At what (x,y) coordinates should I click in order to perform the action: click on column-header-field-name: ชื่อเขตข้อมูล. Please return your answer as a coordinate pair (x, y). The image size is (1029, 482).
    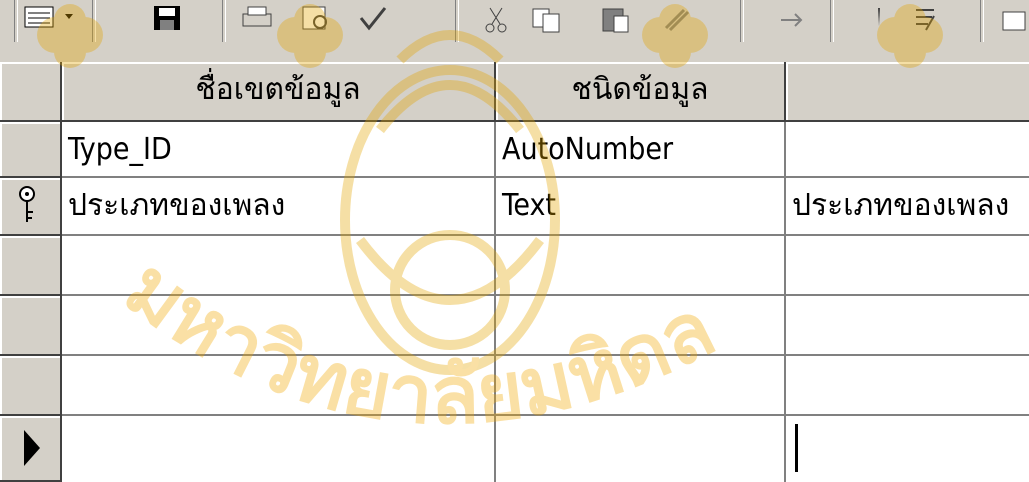
    Looking at the image, I should click on (279, 92).